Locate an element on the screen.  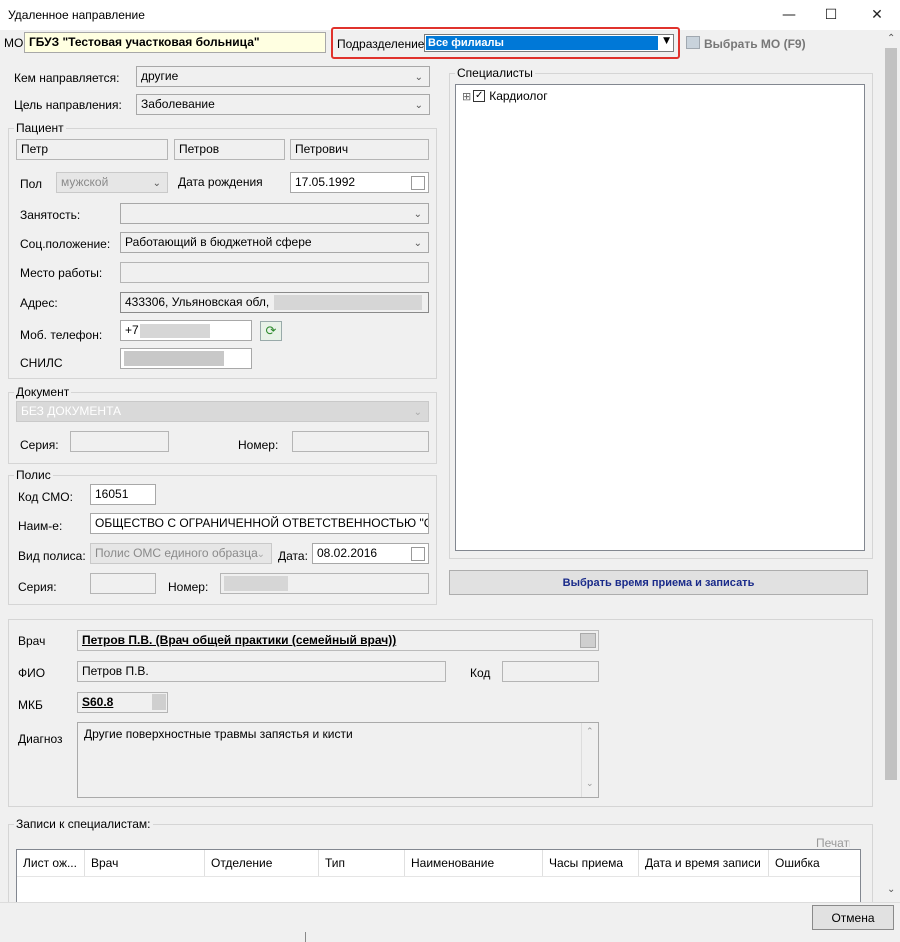
column-header: Дата и время записи is located at coordinates (704, 863).